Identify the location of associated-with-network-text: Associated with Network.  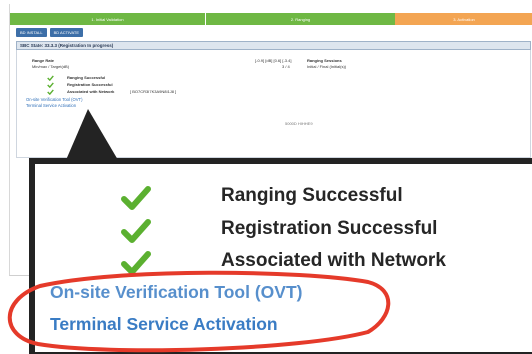
(333, 260).